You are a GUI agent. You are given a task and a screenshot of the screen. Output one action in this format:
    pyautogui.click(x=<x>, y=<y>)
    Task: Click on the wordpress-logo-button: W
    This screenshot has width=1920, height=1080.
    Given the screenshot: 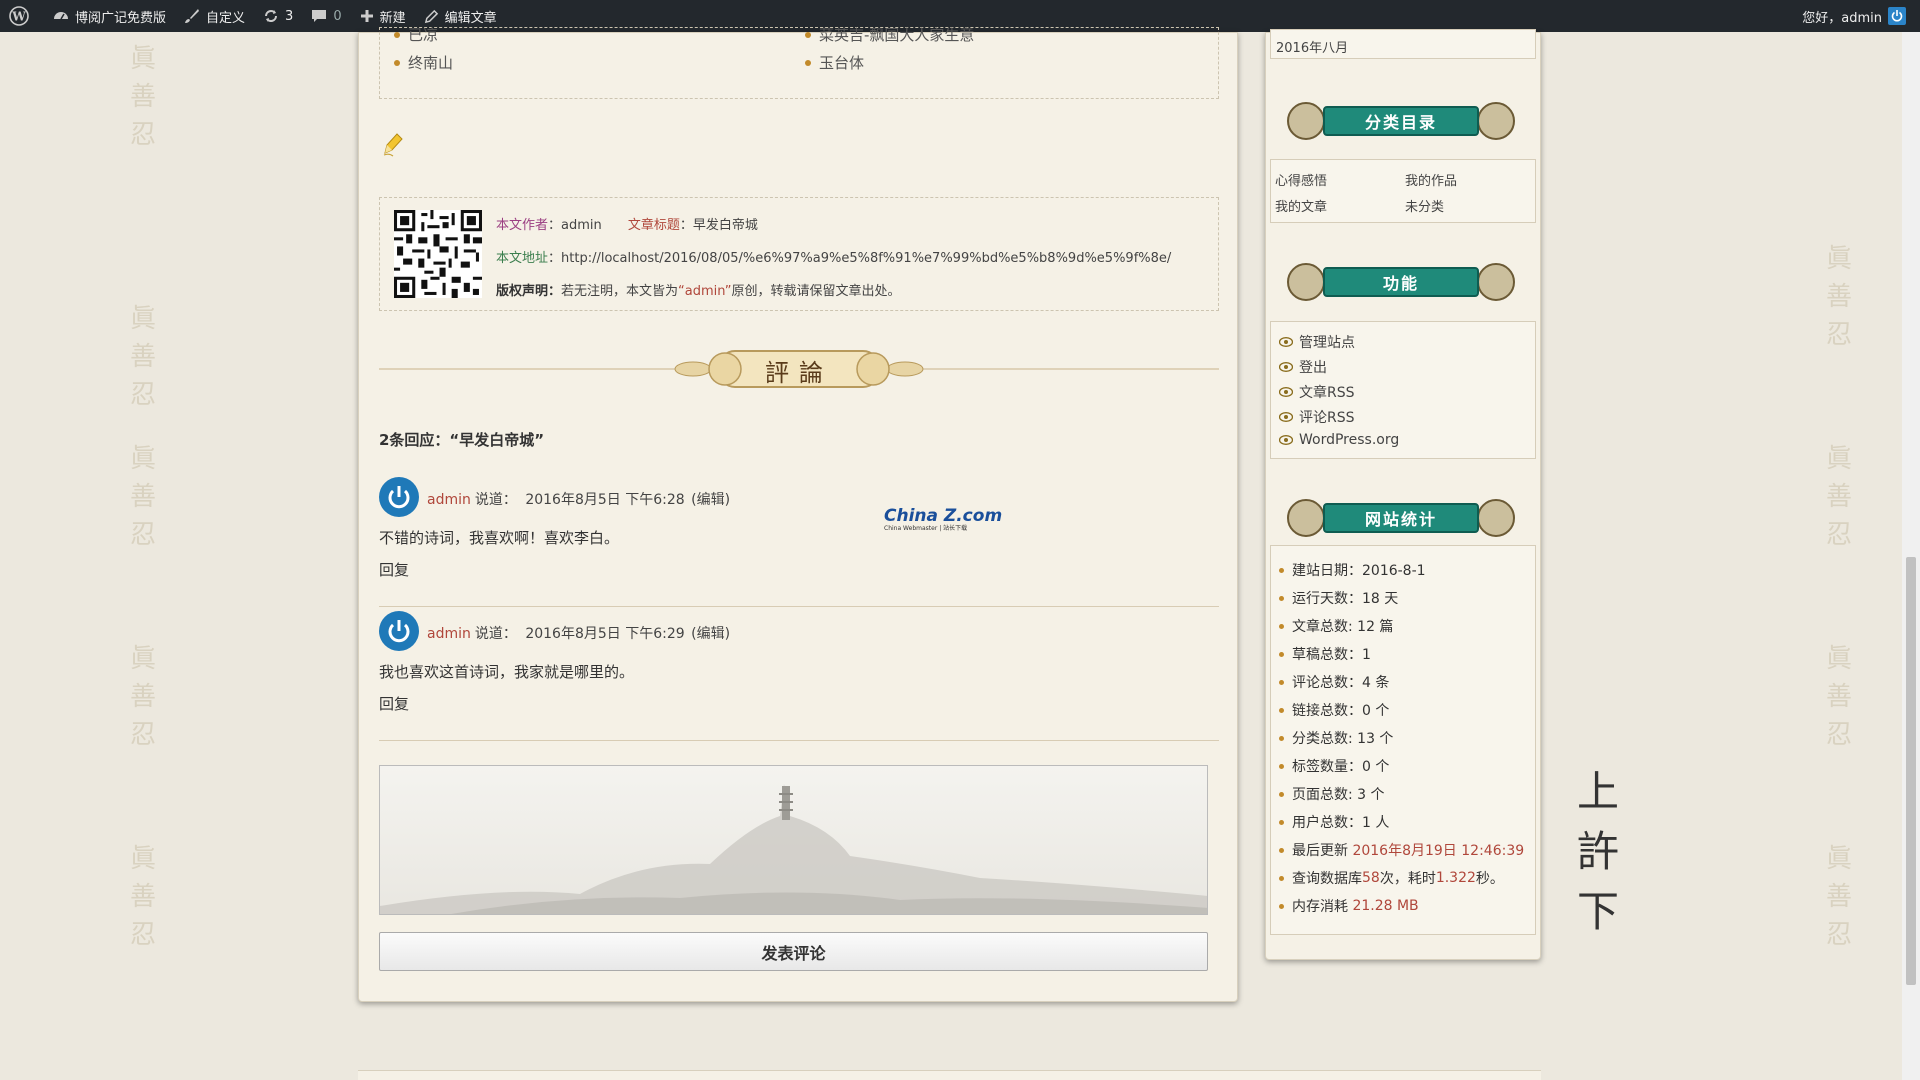 What is the action you would take?
    pyautogui.click(x=22, y=16)
    